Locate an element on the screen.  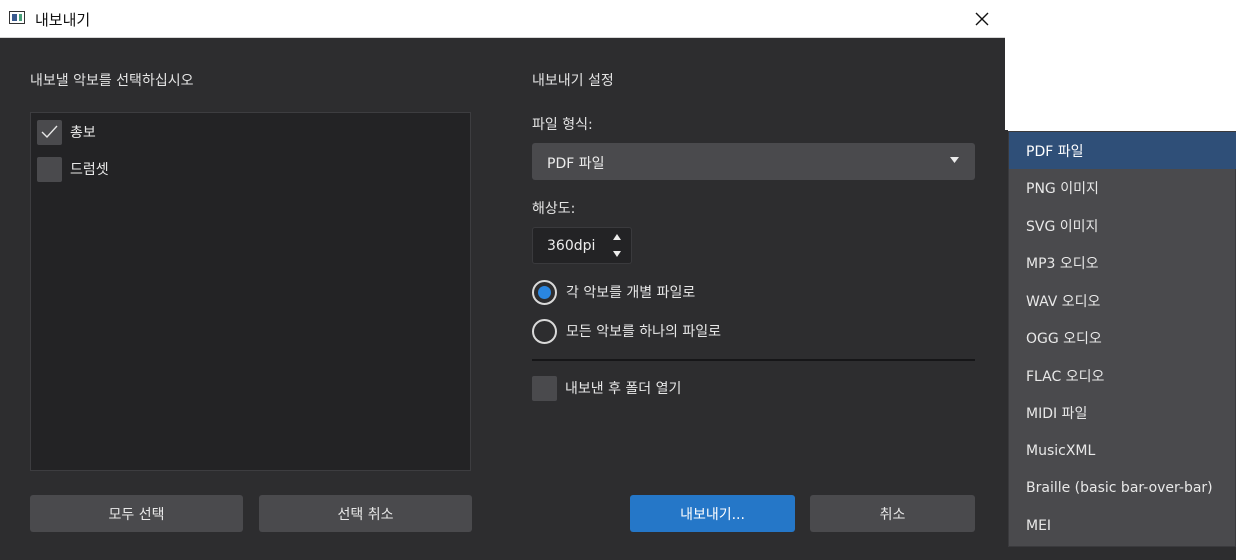
file-format-select: PDF 파일 is located at coordinates (753, 161).